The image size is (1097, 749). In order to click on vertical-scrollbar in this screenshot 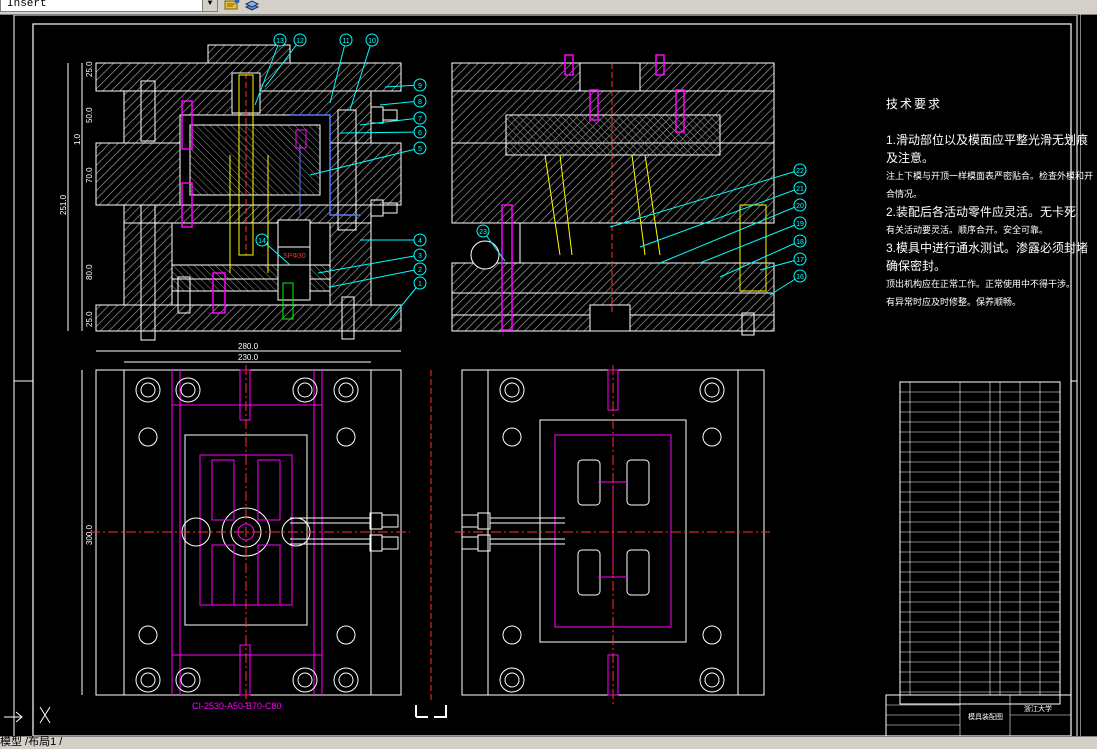, I will do `click(1088, 375)`.